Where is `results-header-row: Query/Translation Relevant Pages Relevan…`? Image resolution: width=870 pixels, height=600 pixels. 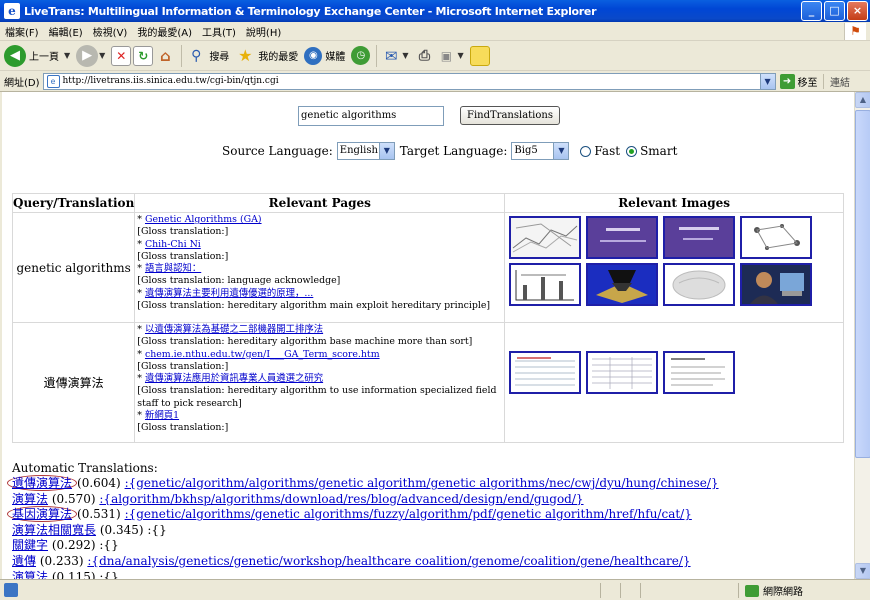
results-header-row: Query/Translation Relevant Pages Relevan… is located at coordinates (427, 203).